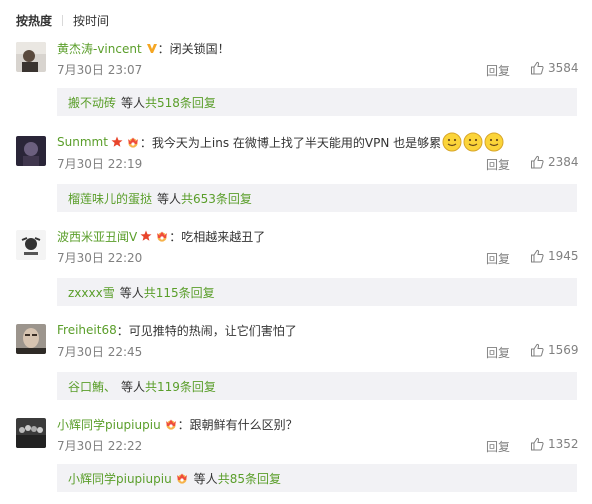 The image size is (592, 504). Describe the element at coordinates (100, 69) in the screenshot. I see `comment-time: 7月30日 23:07` at that location.